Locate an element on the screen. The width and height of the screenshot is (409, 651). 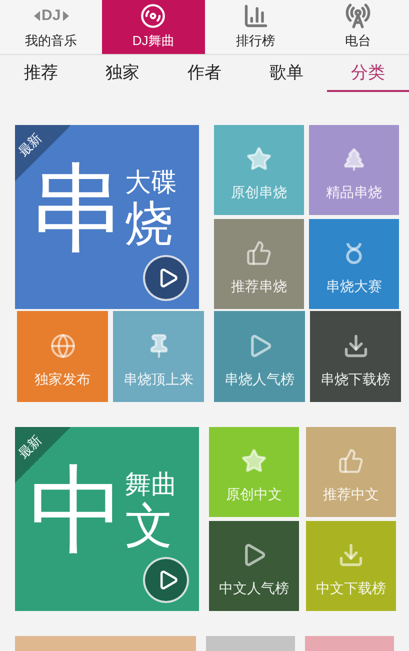
tile-label: 中文下载榜 is located at coordinates (351, 588).